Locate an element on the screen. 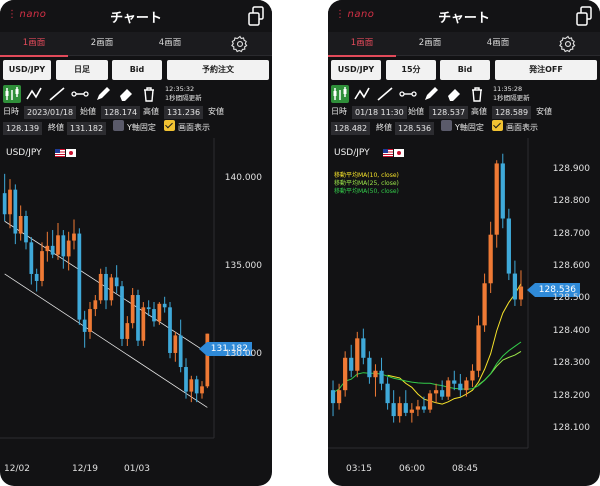 Image resolution: width=600 pixels, height=486 pixels. timeframe-button: 15分 is located at coordinates (411, 70).